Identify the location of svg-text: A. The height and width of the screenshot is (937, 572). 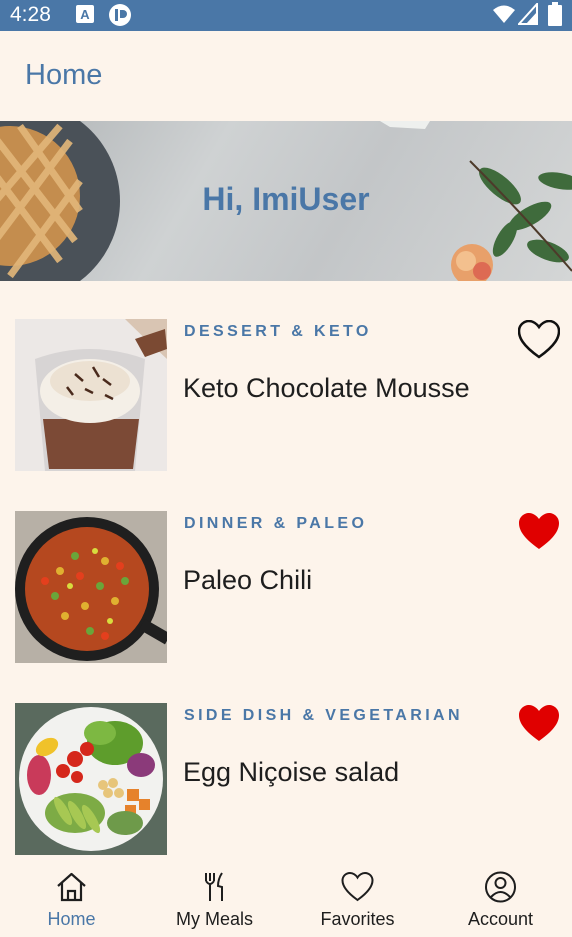
(85, 14).